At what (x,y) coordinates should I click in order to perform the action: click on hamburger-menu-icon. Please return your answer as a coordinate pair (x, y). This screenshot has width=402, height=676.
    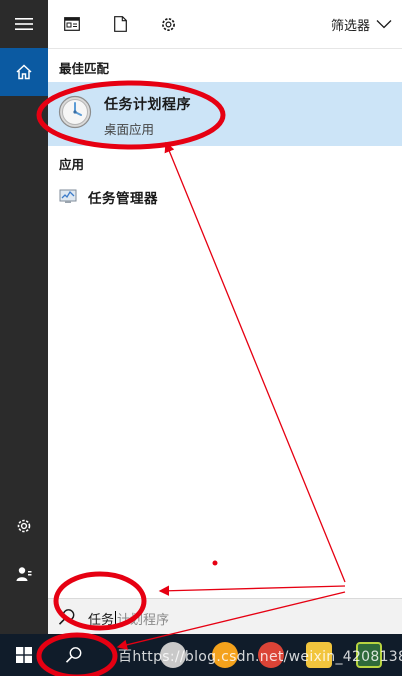
    Looking at the image, I should click on (24, 24).